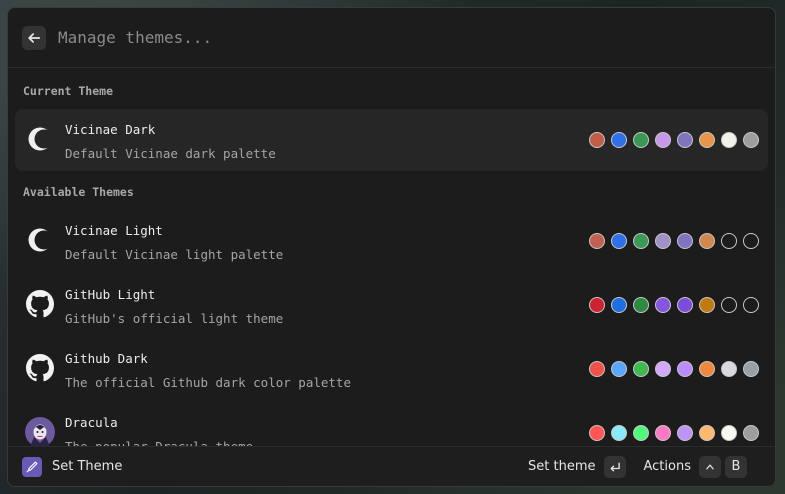 Image resolution: width=785 pixels, height=494 pixels. Describe the element at coordinates (106, 358) in the screenshot. I see `theme-title: Github Dark` at that location.